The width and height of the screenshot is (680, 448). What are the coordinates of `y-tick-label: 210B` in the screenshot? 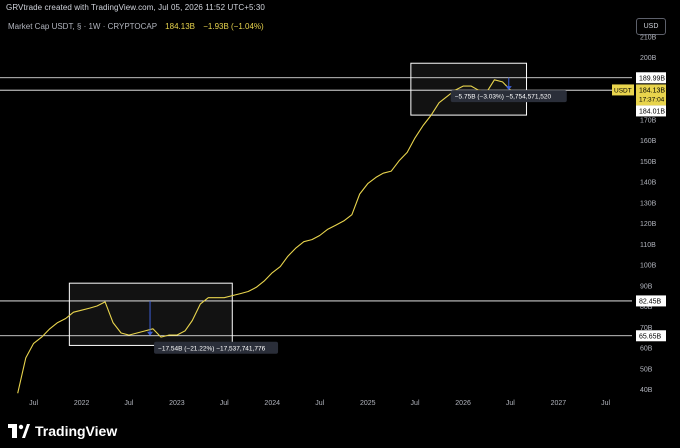 It's located at (648, 37).